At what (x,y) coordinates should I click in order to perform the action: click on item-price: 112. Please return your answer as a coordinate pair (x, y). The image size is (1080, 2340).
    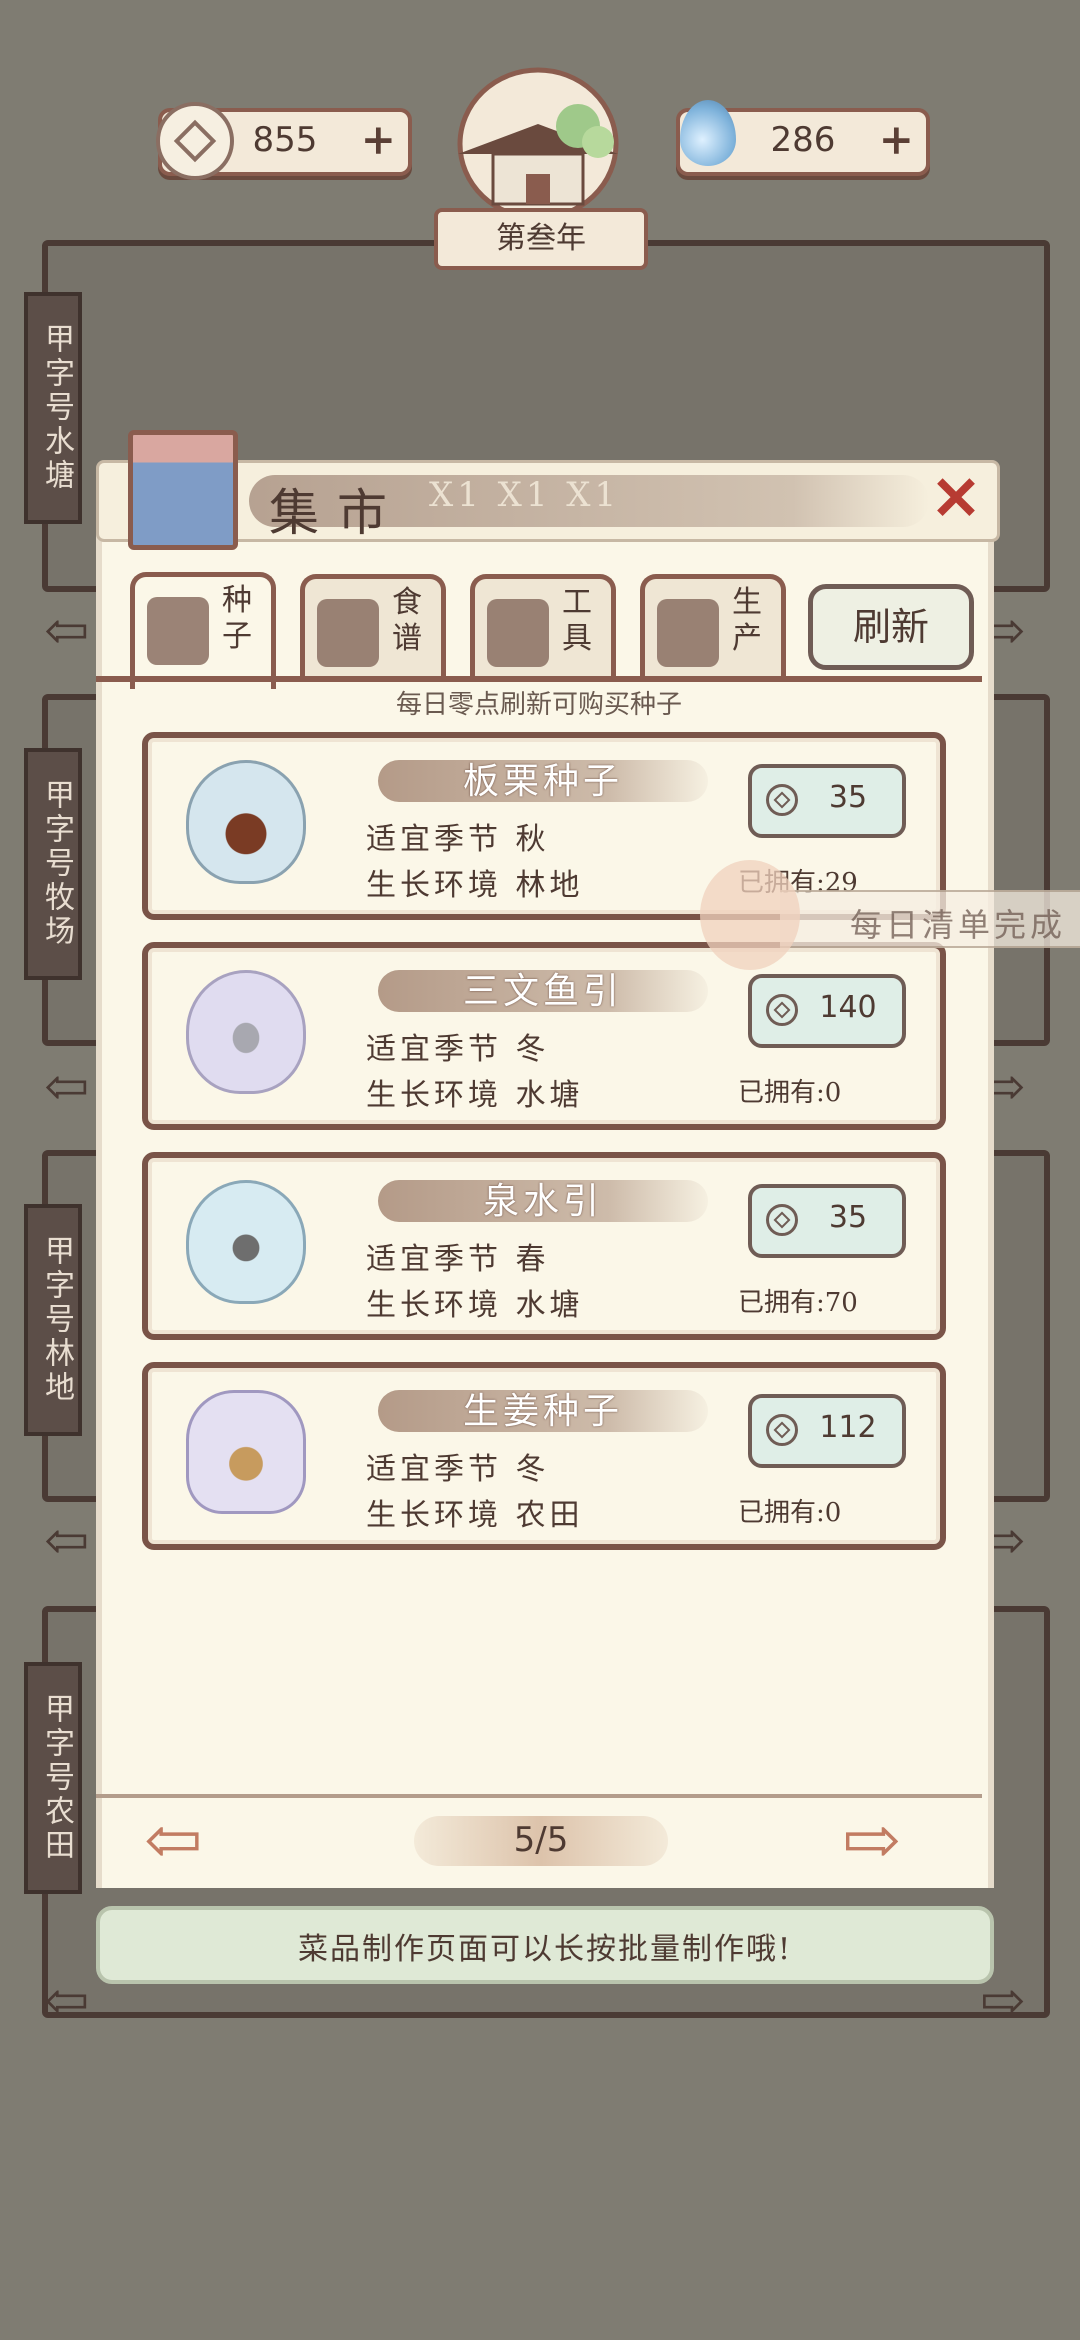
    Looking at the image, I should click on (848, 1427).